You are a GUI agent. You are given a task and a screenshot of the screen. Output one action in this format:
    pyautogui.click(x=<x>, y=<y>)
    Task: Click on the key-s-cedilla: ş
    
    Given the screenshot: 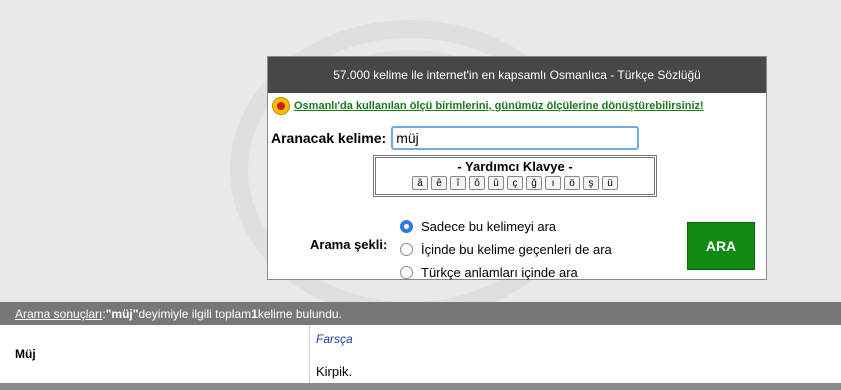 What is the action you would take?
    pyautogui.click(x=591, y=183)
    